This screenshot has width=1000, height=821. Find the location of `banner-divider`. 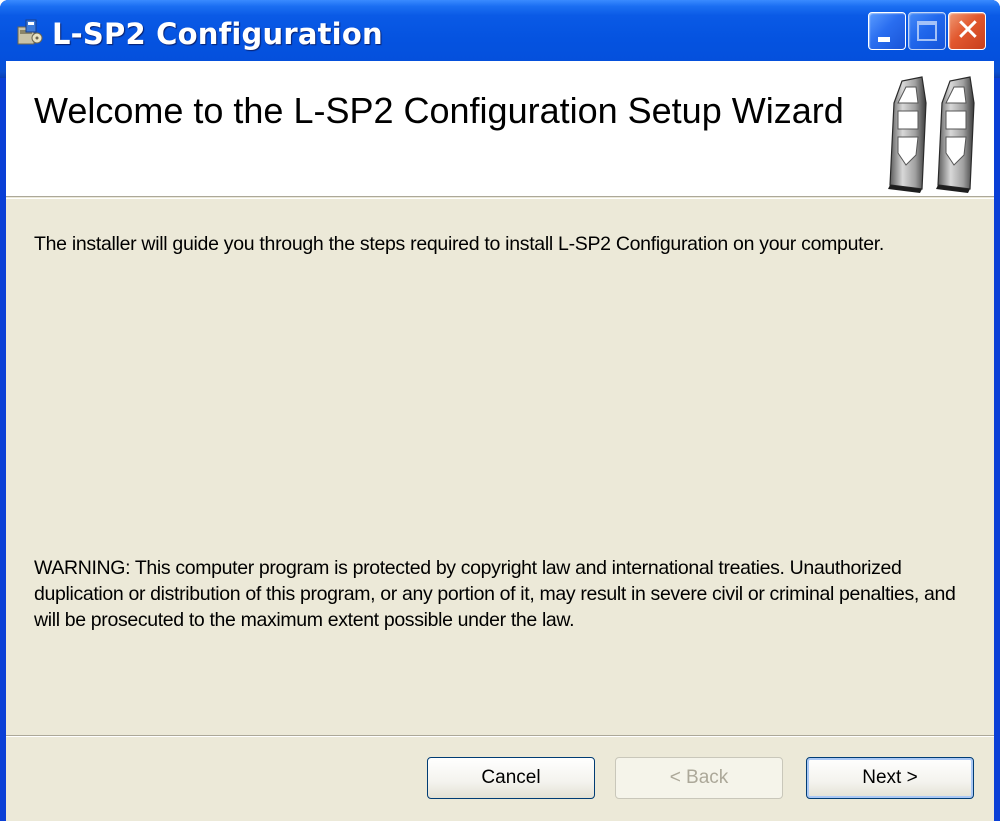

banner-divider is located at coordinates (500, 198).